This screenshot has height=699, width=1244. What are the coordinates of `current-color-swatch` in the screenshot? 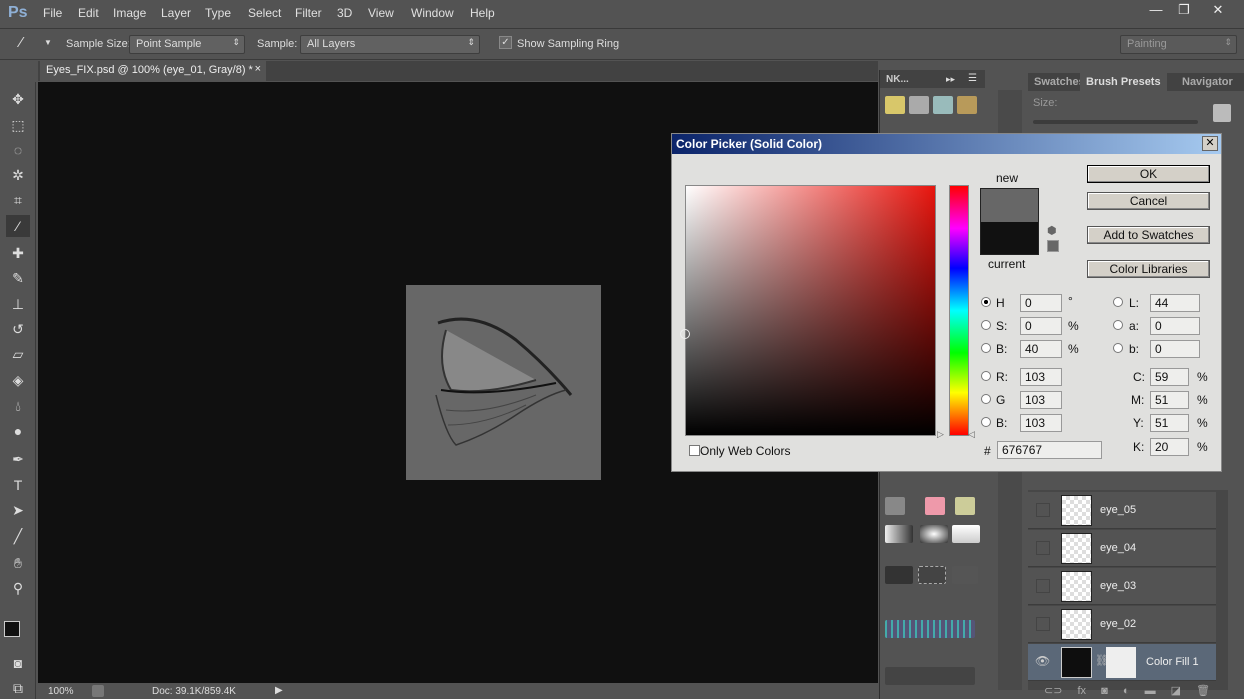 It's located at (1009, 238).